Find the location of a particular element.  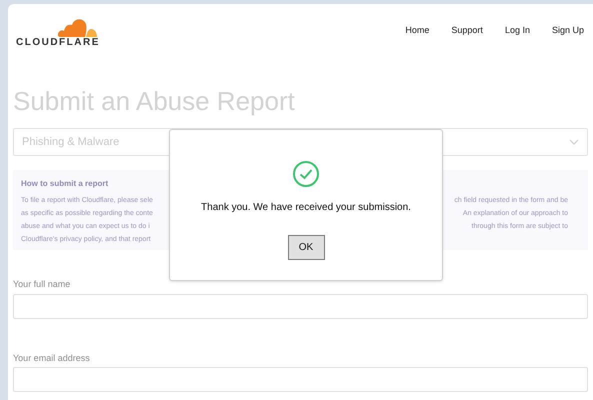

chevron-down-icon is located at coordinates (574, 142).